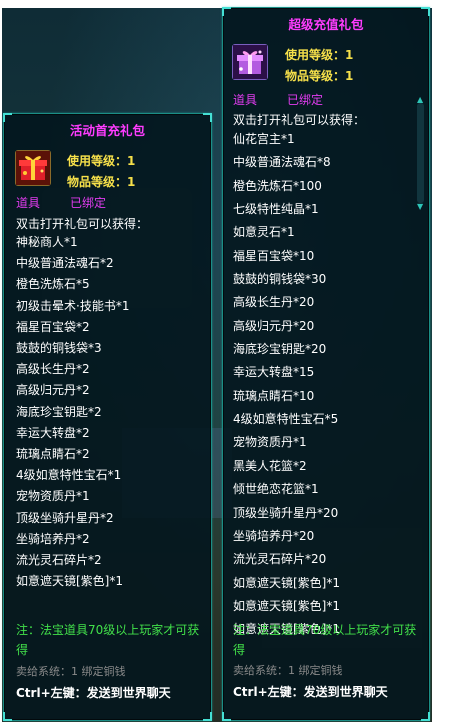 The width and height of the screenshot is (457, 722). Describe the element at coordinates (420, 206) in the screenshot. I see `scroll-down-icon: ▼` at that location.